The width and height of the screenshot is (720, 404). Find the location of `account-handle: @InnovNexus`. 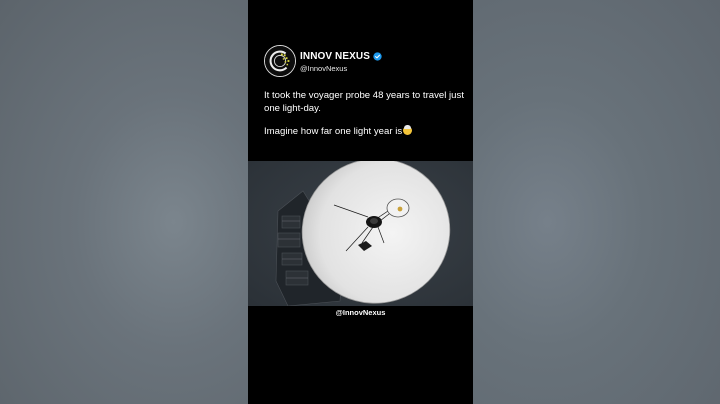

account-handle: @InnovNexus is located at coordinates (323, 68).